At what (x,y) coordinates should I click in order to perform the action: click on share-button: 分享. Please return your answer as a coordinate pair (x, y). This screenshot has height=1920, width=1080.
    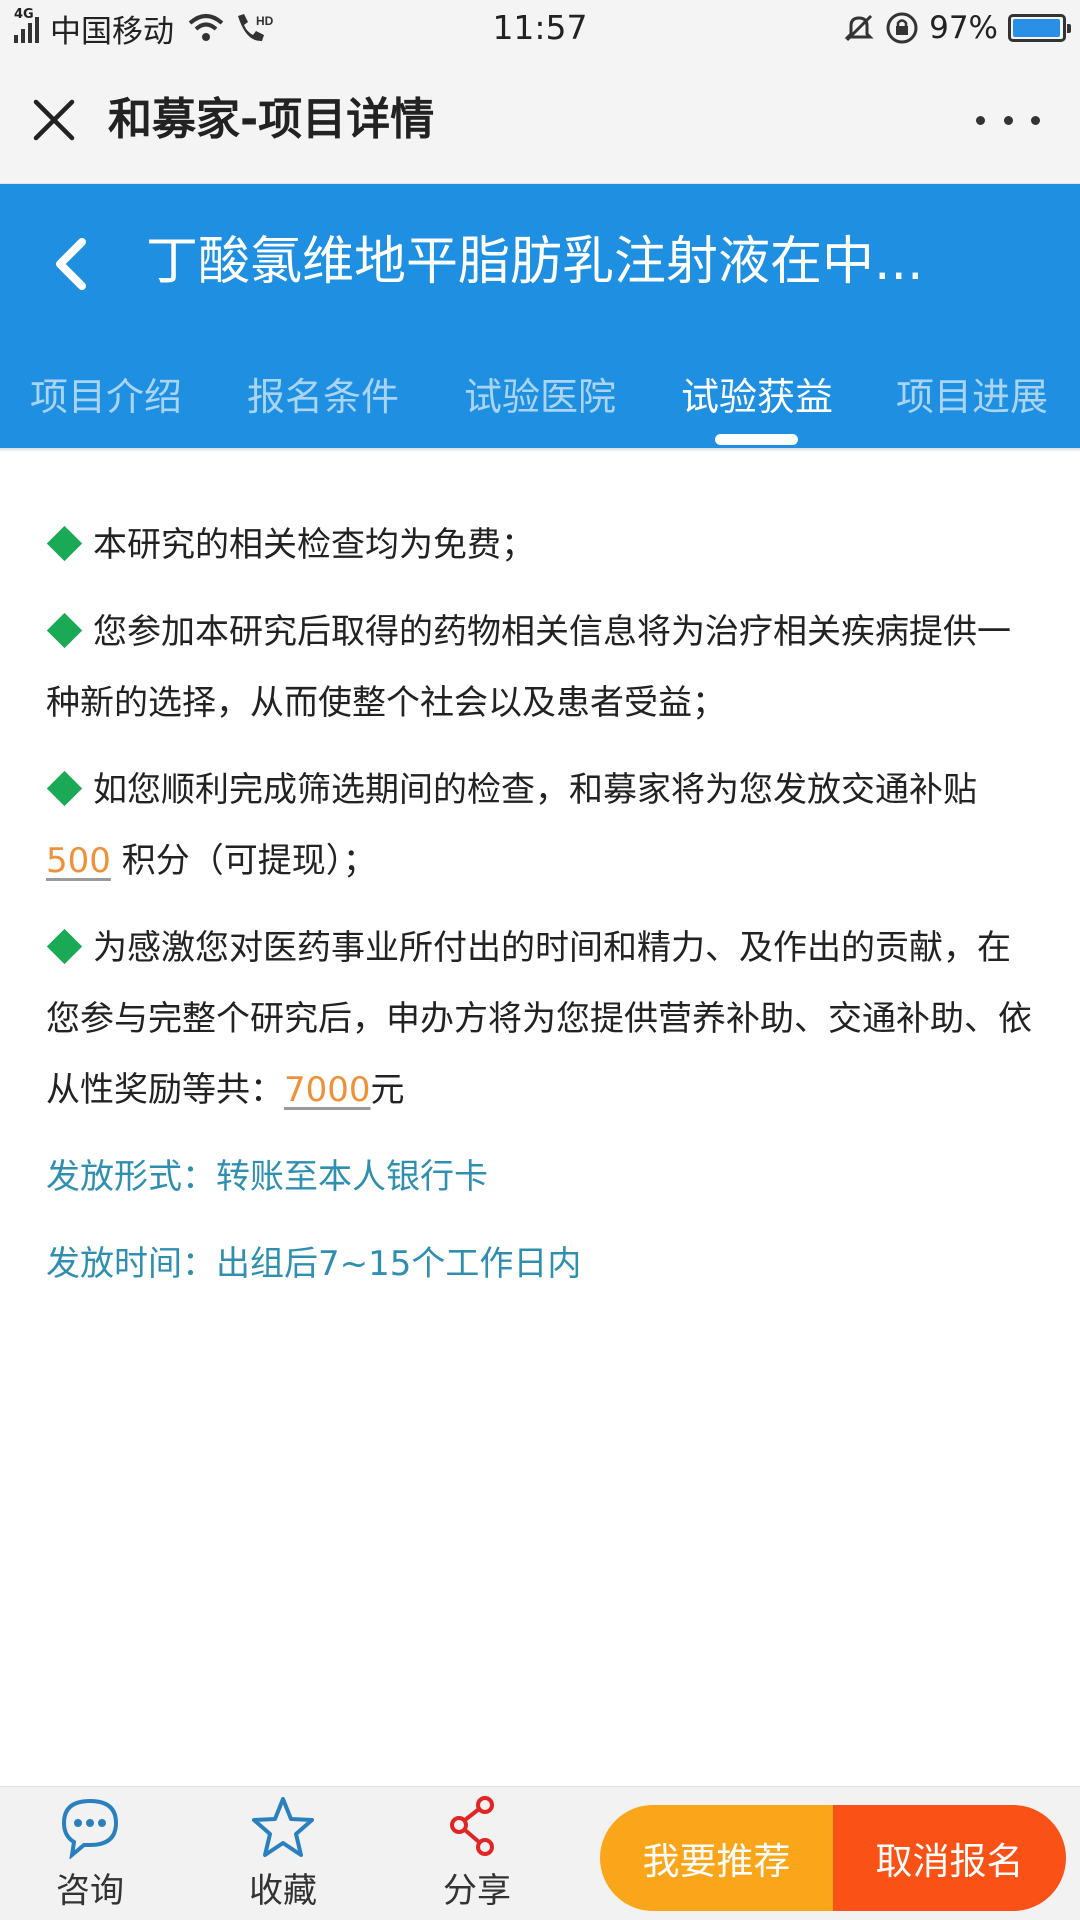
    Looking at the image, I should click on (477, 1853).